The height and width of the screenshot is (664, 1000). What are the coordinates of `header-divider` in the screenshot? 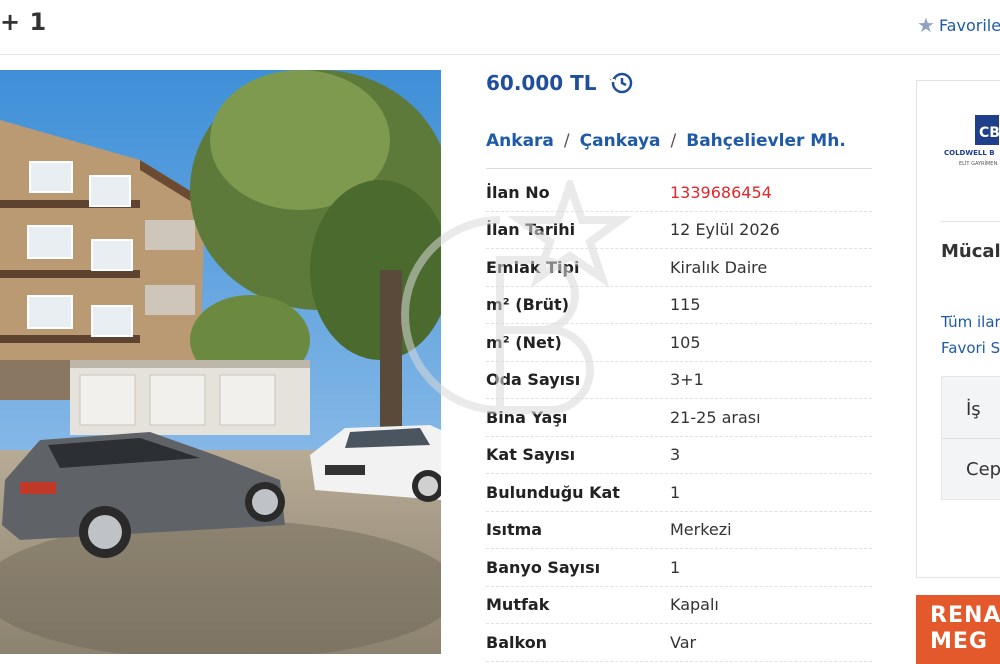 It's located at (500, 54).